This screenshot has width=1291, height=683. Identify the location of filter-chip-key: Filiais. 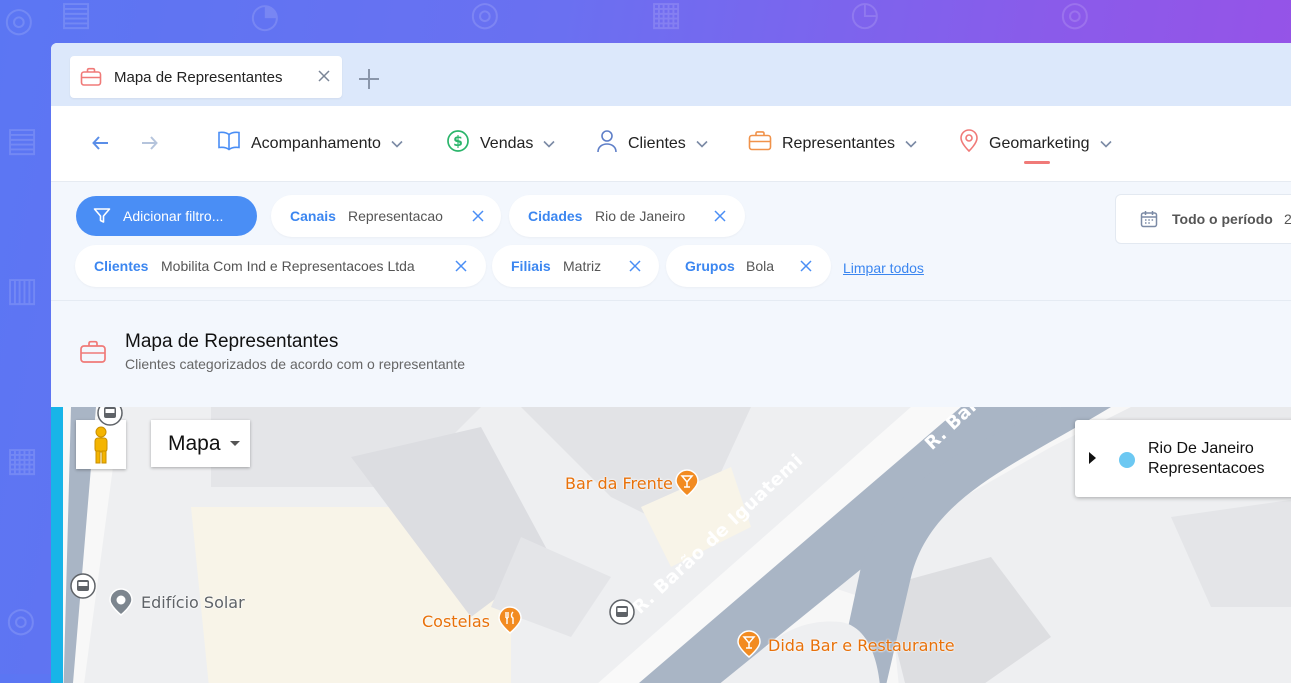
(531, 266).